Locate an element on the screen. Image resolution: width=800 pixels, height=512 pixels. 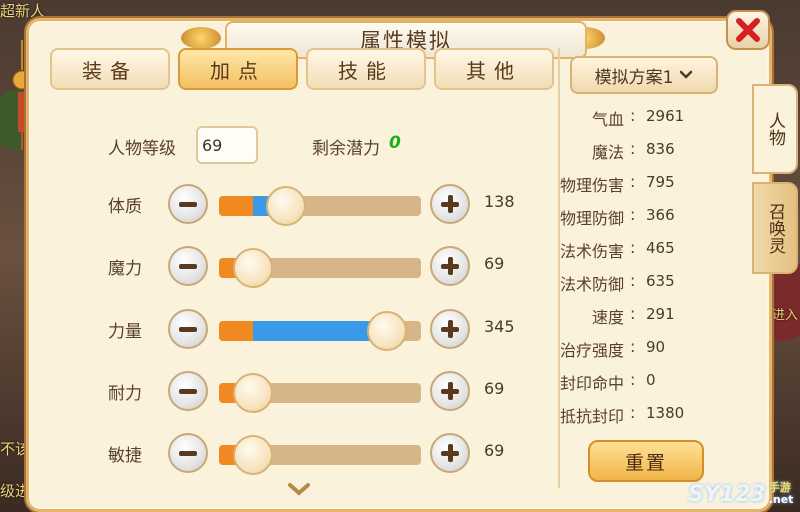
plan-selected-label: 模拟方案1 is located at coordinates (634, 77).